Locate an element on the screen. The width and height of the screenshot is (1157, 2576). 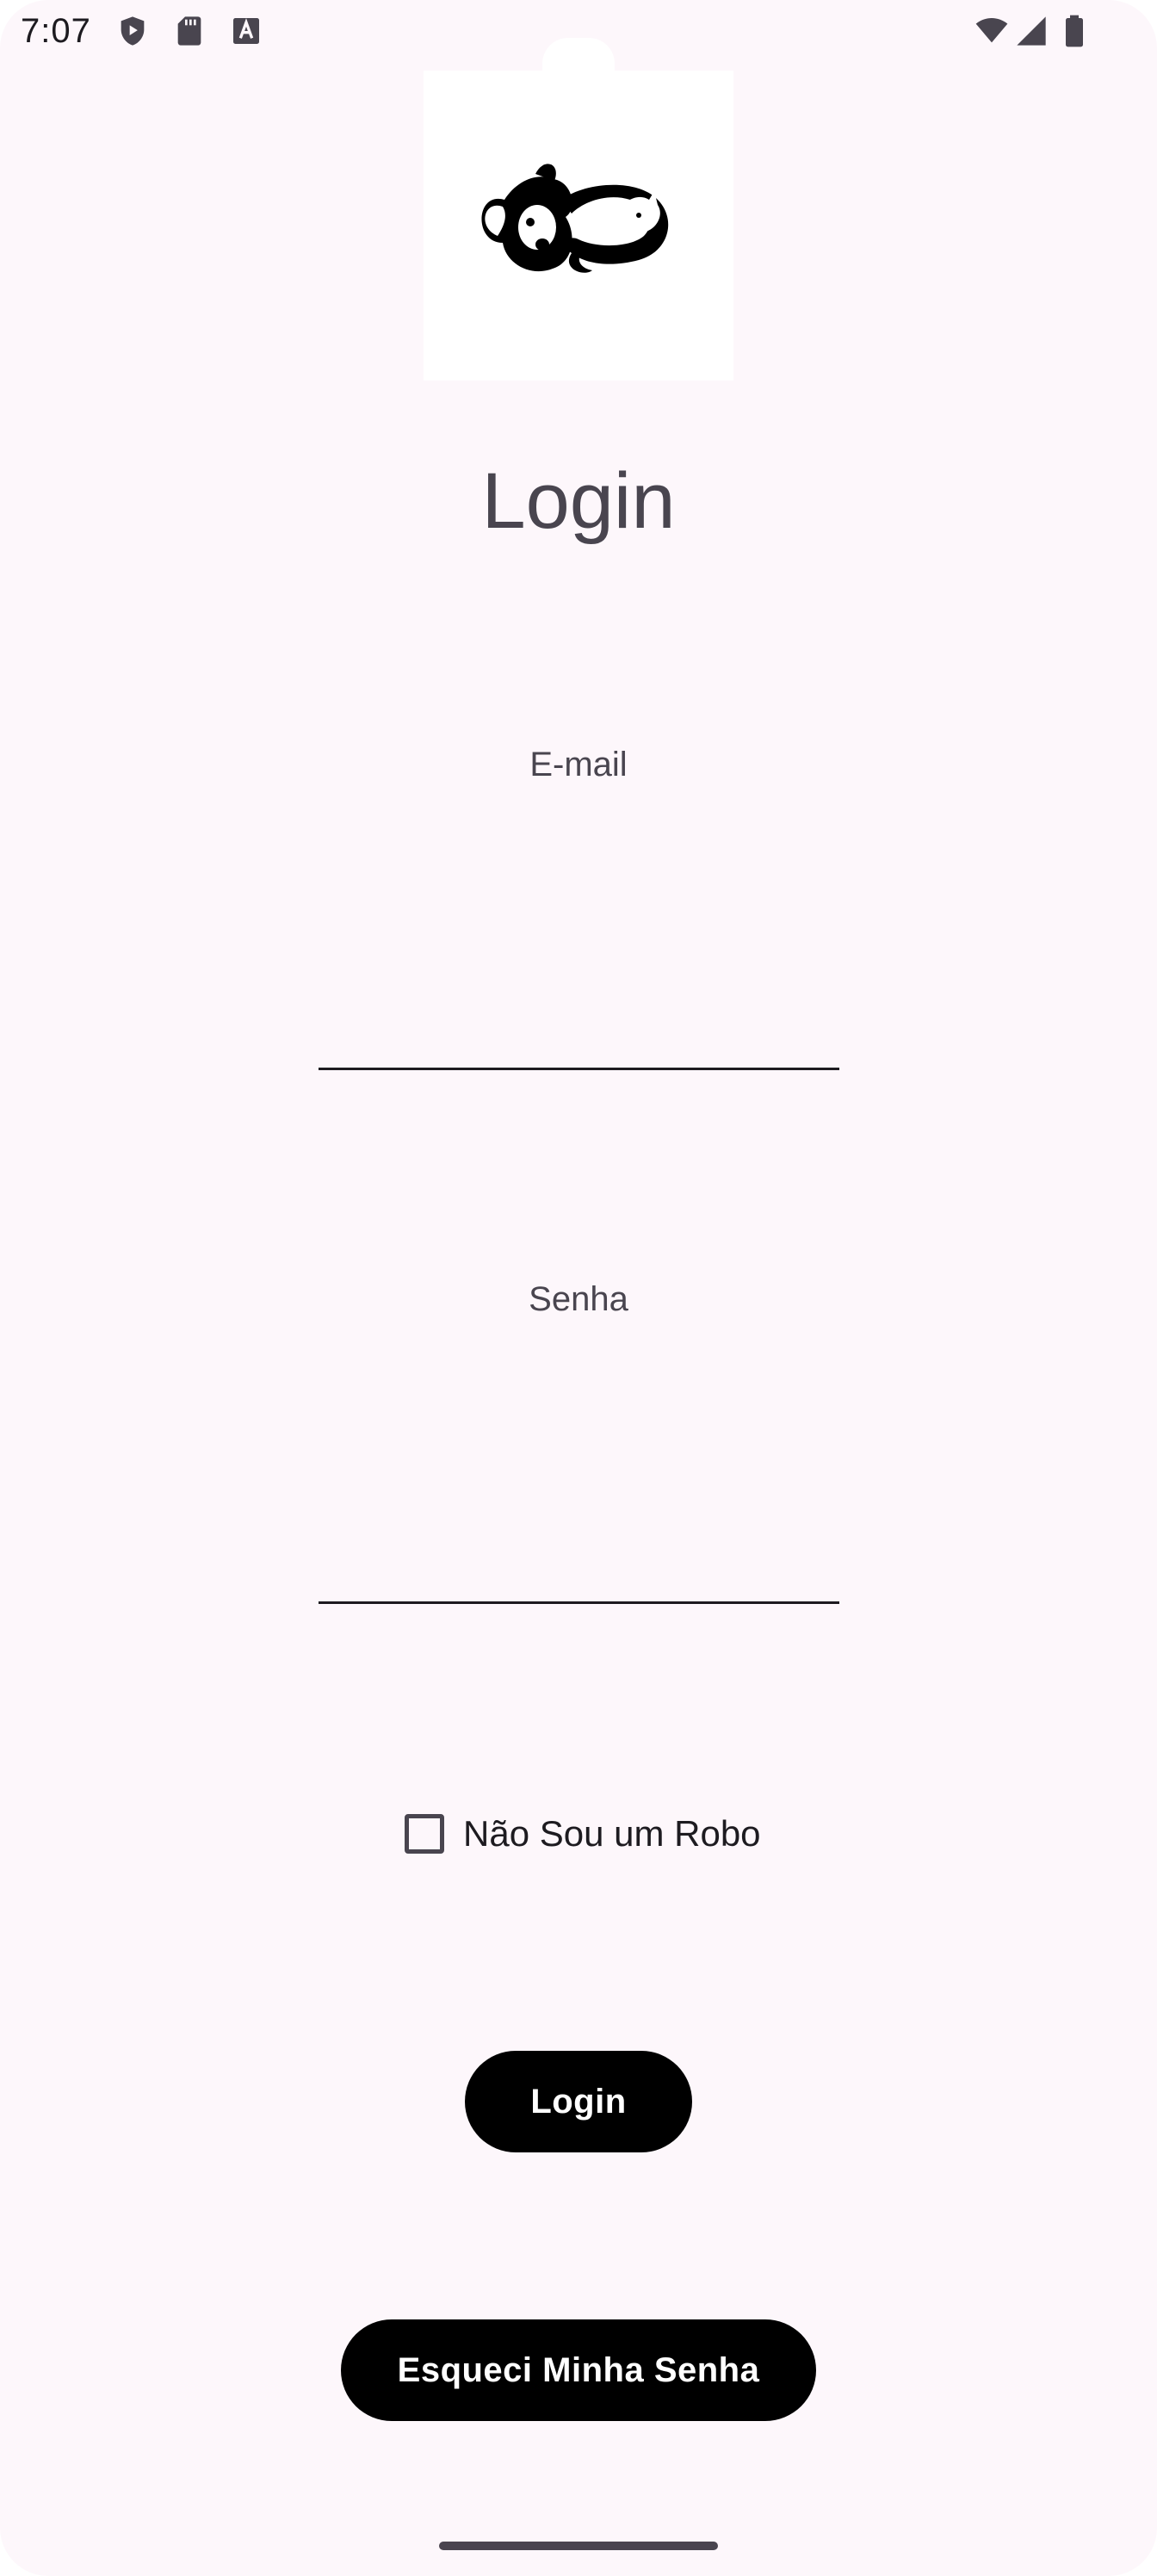
robot-checkbox is located at coordinates (425, 1834).